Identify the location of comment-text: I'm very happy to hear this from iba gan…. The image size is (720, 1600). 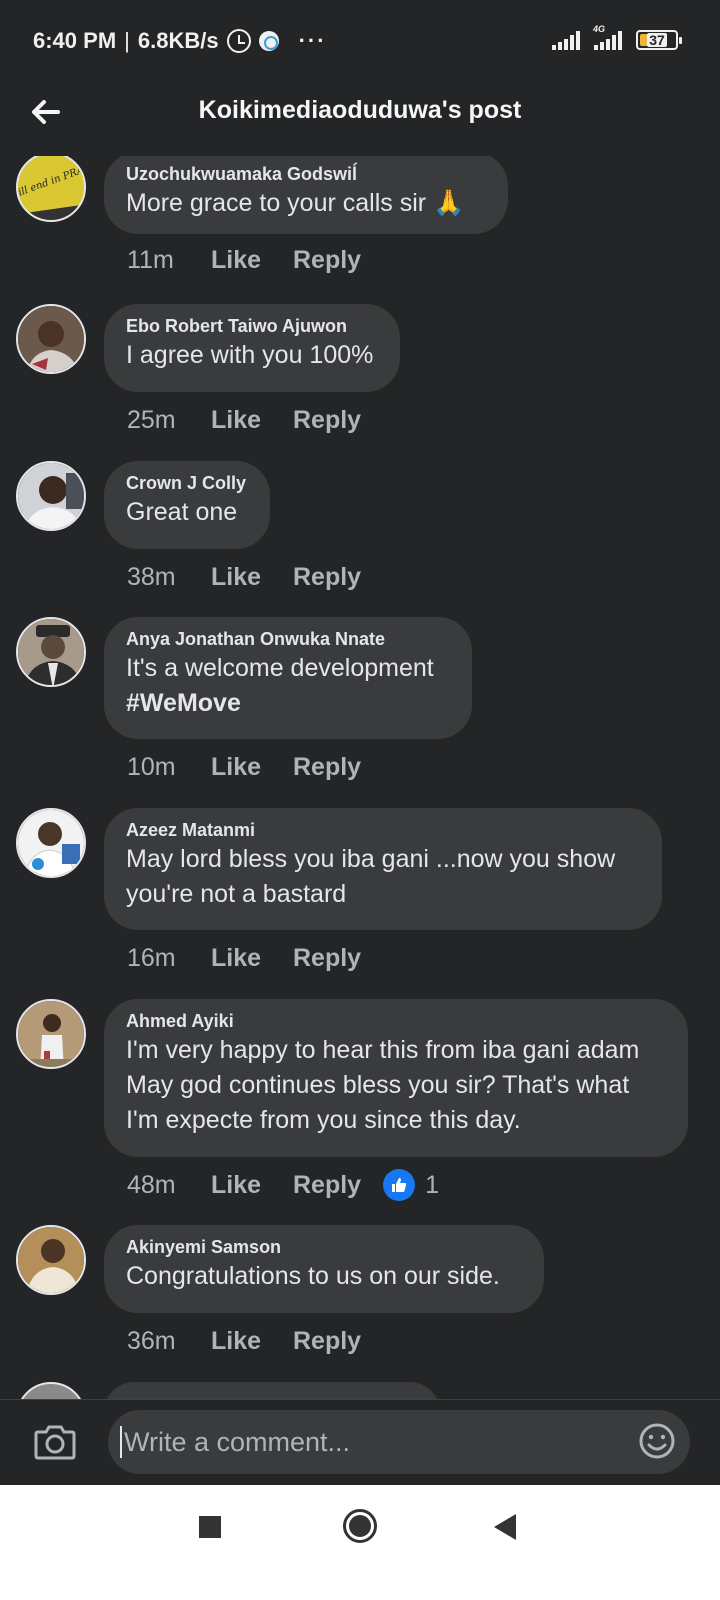
(383, 1050).